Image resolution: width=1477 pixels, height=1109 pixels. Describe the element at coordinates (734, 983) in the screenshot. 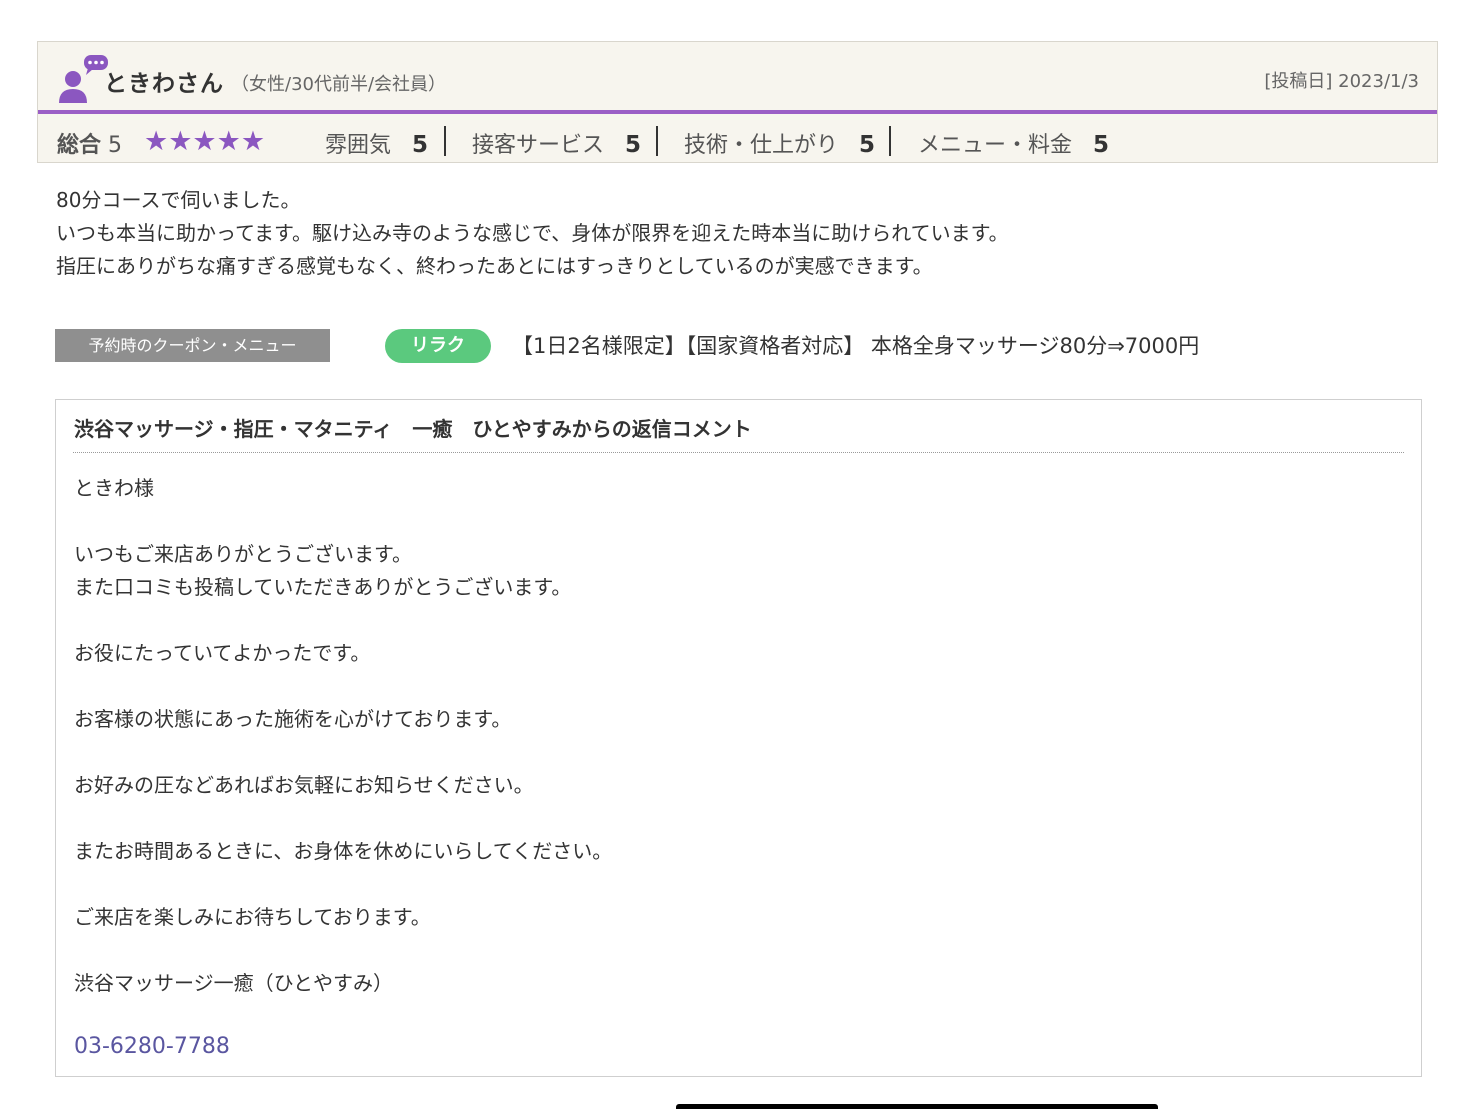

I see `reply-paragraph: 渋谷マッサージ一癒（ひとやすみ）` at that location.